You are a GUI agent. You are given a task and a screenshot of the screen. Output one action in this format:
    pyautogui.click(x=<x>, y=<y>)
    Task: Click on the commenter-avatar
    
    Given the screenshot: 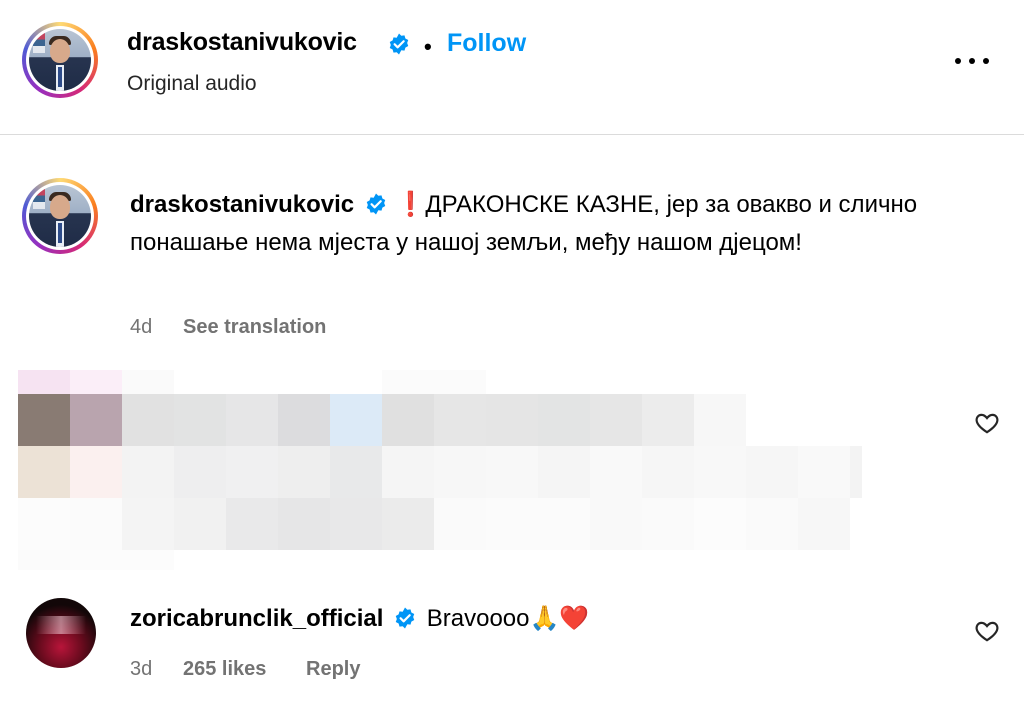 What is the action you would take?
    pyautogui.click(x=61, y=633)
    